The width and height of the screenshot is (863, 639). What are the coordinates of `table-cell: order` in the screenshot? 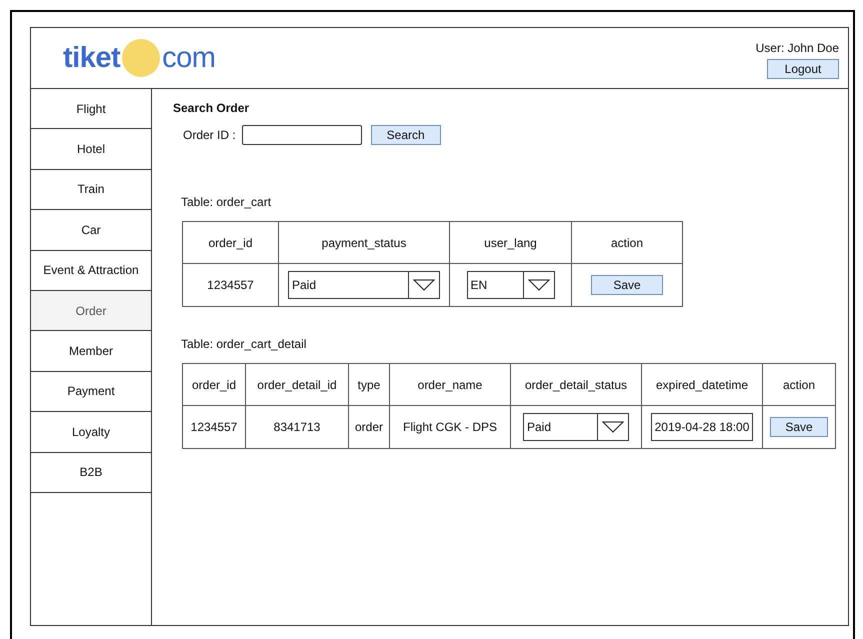 It's located at (369, 427).